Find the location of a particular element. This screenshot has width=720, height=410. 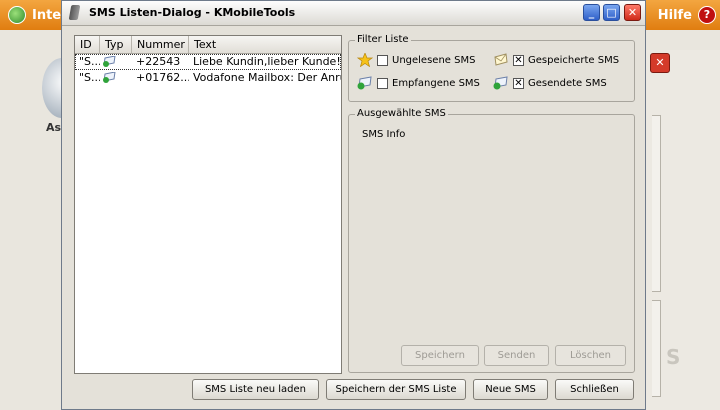

save-list-label: Speichern der SMS Liste is located at coordinates (396, 389).